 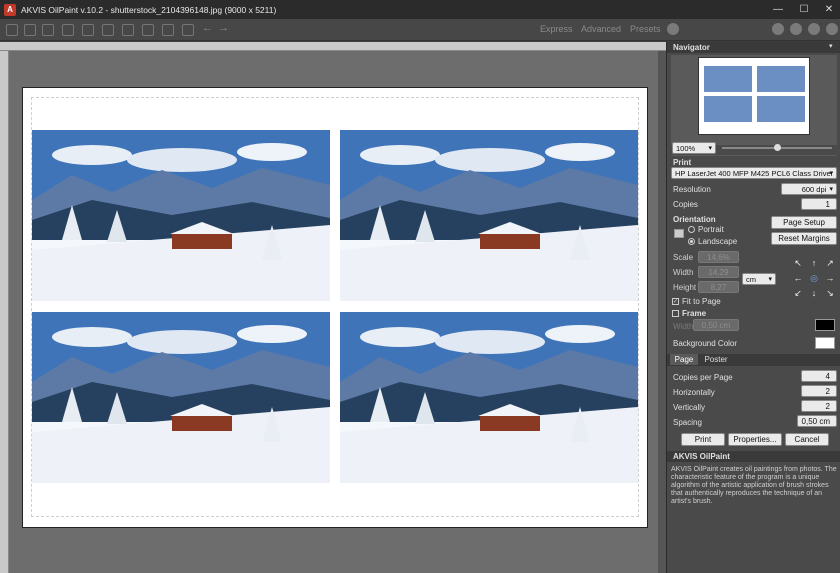 I want to click on width-field: 14,29, so click(x=718, y=272).